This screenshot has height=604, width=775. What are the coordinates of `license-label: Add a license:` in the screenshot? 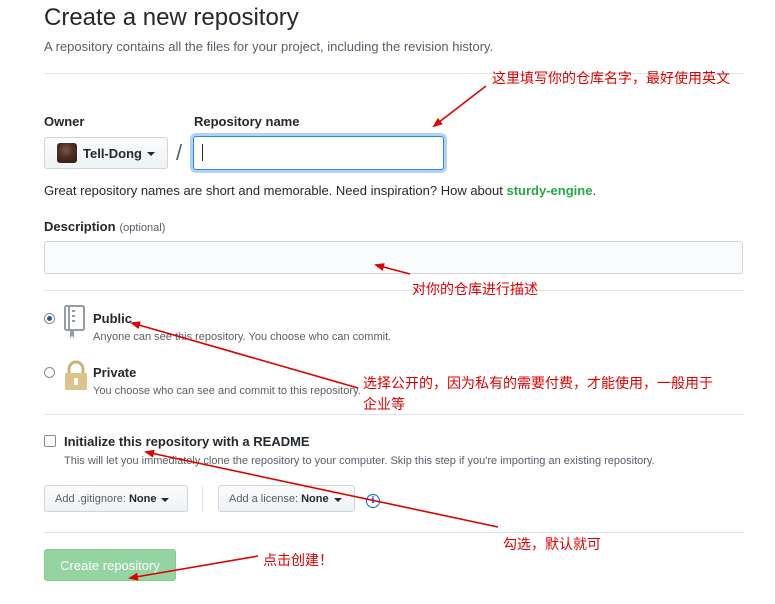 It's located at (264, 498).